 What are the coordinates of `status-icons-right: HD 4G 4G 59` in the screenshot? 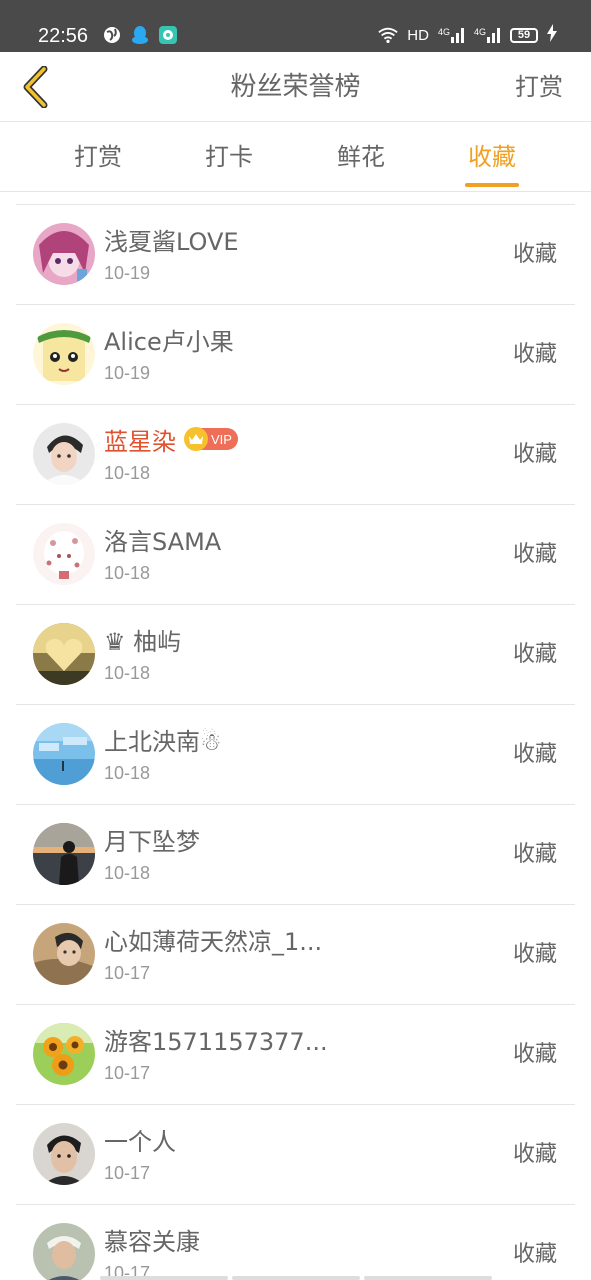 It's located at (467, 35).